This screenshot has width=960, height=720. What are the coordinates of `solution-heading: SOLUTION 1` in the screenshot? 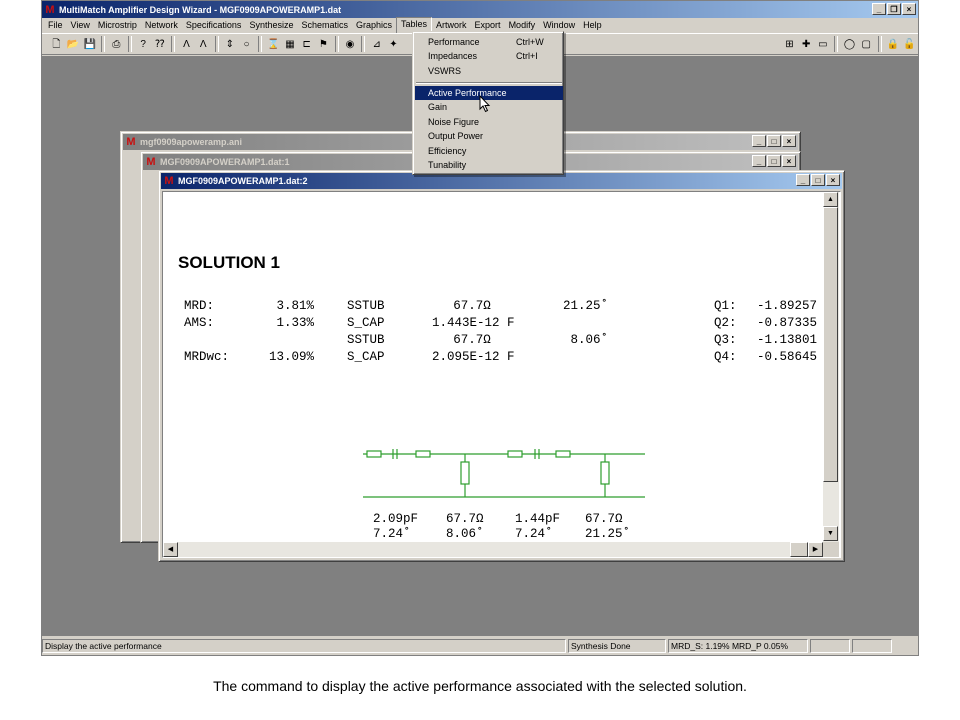 It's located at (229, 262).